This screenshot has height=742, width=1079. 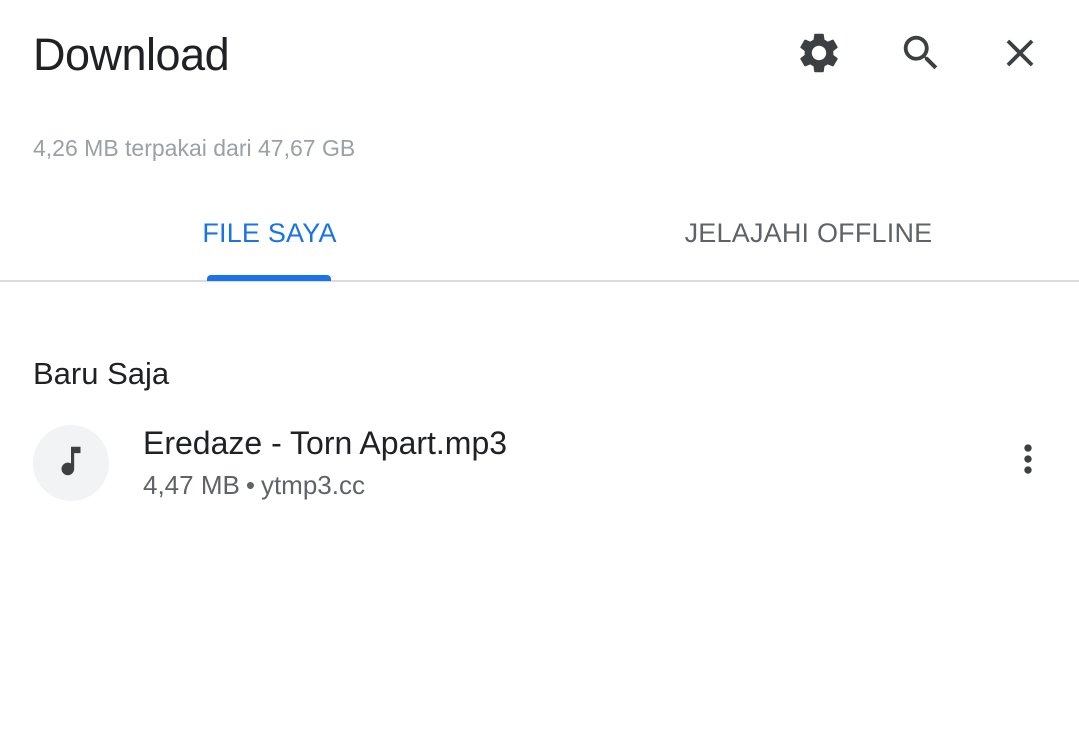 I want to click on storage-usage-text: 4,26 MB terpakai dari 47,67 GB, so click(x=194, y=148).